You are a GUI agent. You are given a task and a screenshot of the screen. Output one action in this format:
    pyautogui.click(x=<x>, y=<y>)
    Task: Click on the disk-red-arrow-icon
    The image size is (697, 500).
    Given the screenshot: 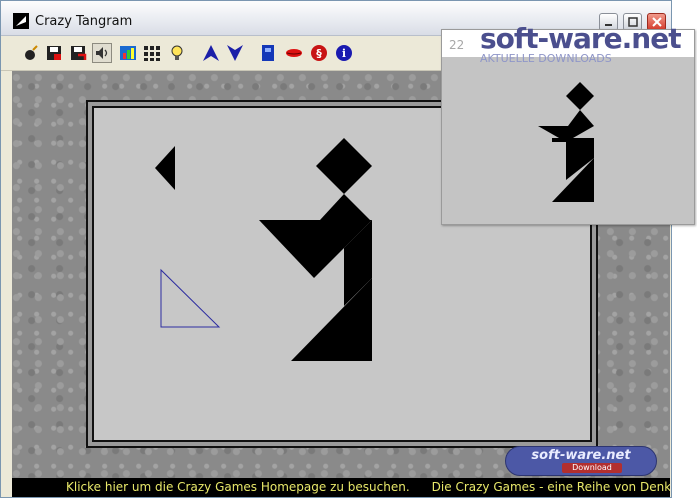 What is the action you would take?
    pyautogui.click(x=79, y=53)
    